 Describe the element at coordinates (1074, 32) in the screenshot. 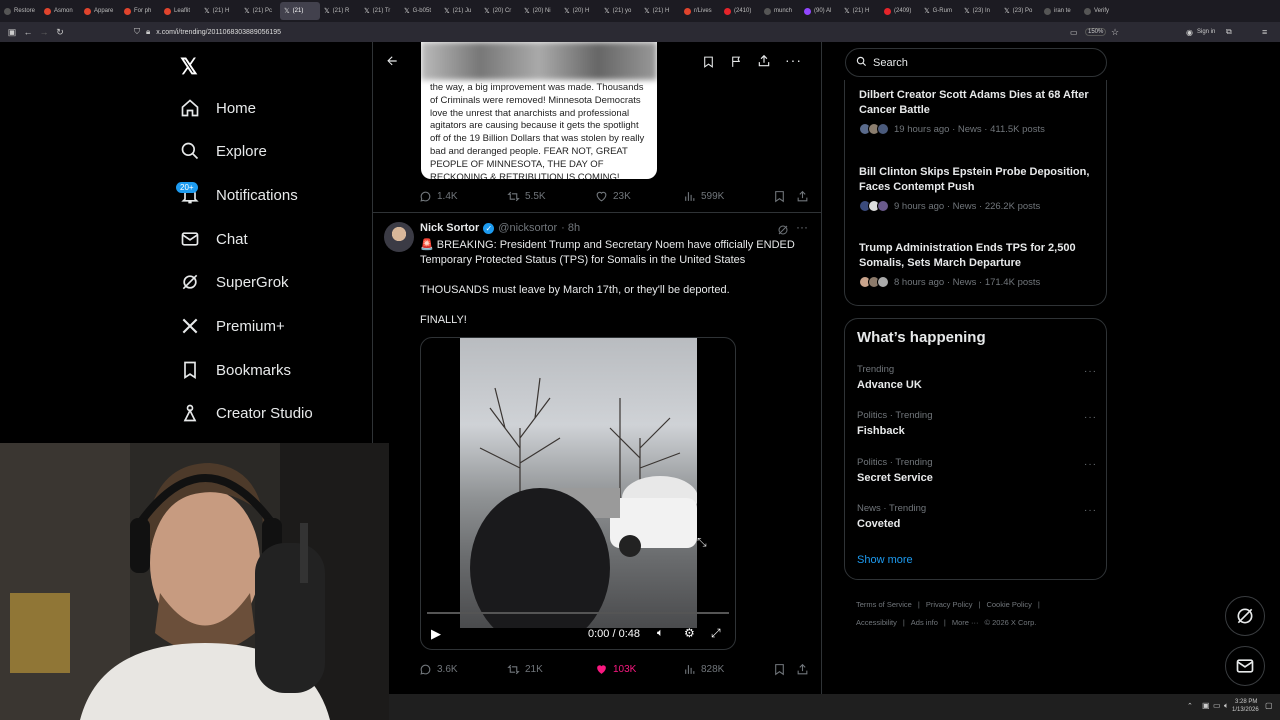

I see `reader-icon: ▭` at that location.